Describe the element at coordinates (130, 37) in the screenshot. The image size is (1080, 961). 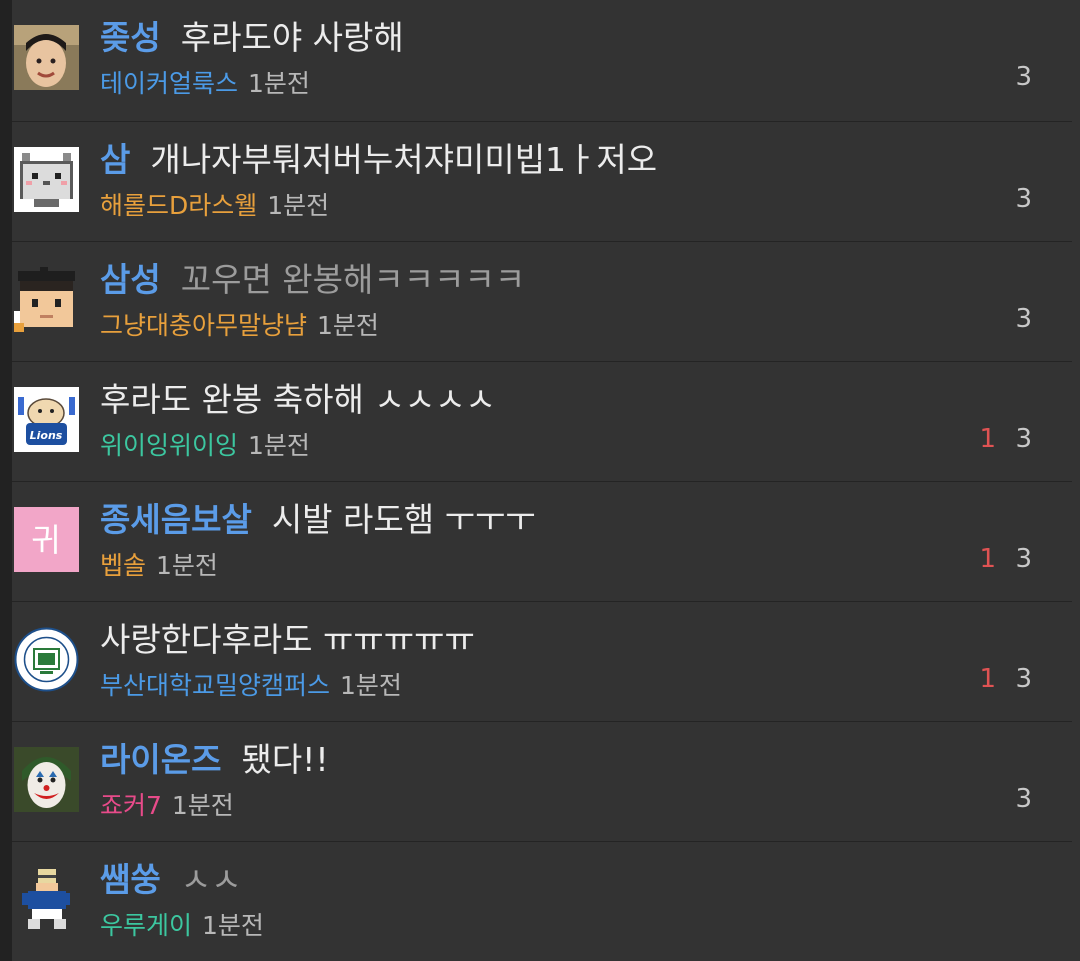
I see `post-category: 좆성` at that location.